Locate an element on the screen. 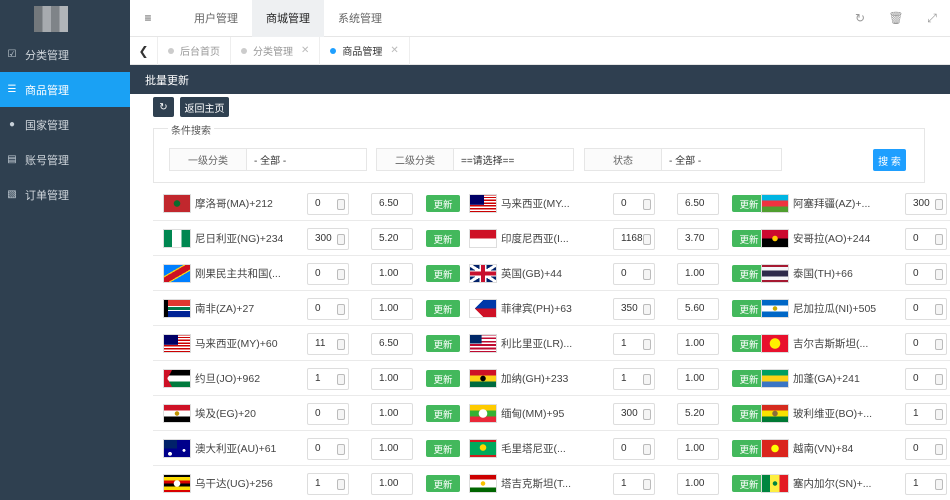 The width and height of the screenshot is (950, 500). chevron-left-icon: ❮ is located at coordinates (144, 50).